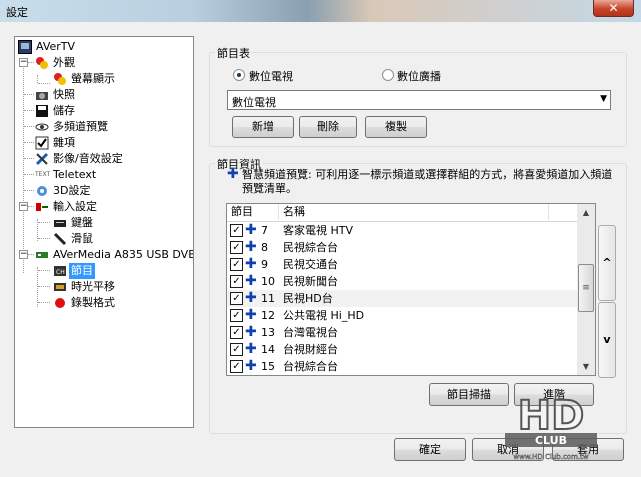 Image resolution: width=641 pixels, height=477 pixels. I want to click on avertv-icon, so click(25, 47).